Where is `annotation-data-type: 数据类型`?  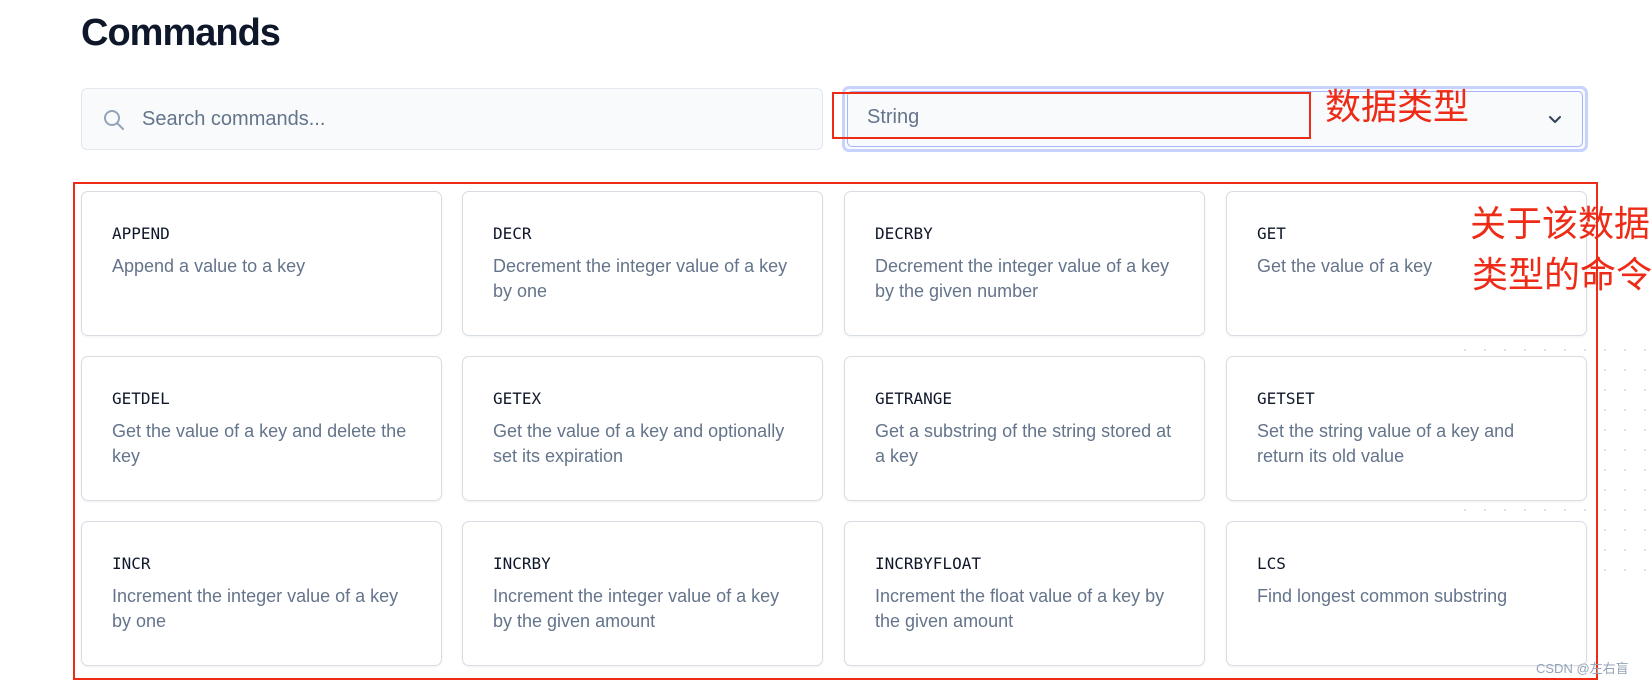 annotation-data-type: 数据类型 is located at coordinates (1397, 107).